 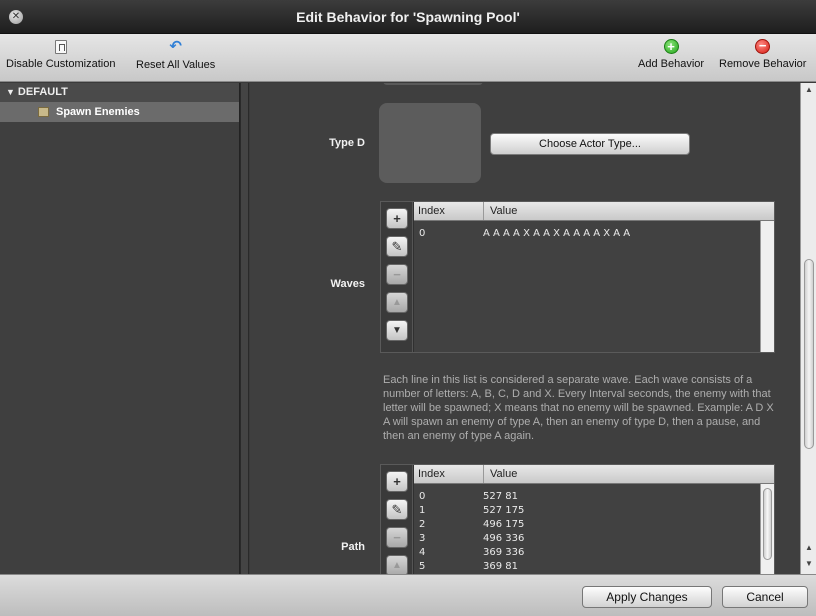 What do you see at coordinates (42, 92) in the screenshot?
I see `sidebar-section-label: DEFAULT` at bounding box center [42, 92].